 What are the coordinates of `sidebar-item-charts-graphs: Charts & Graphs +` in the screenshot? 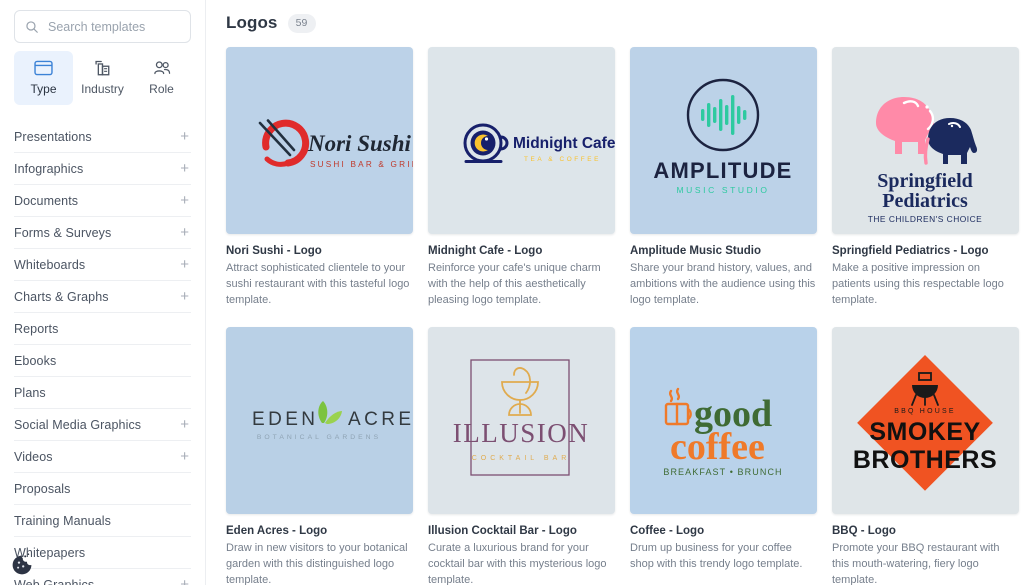 It's located at (102, 297).